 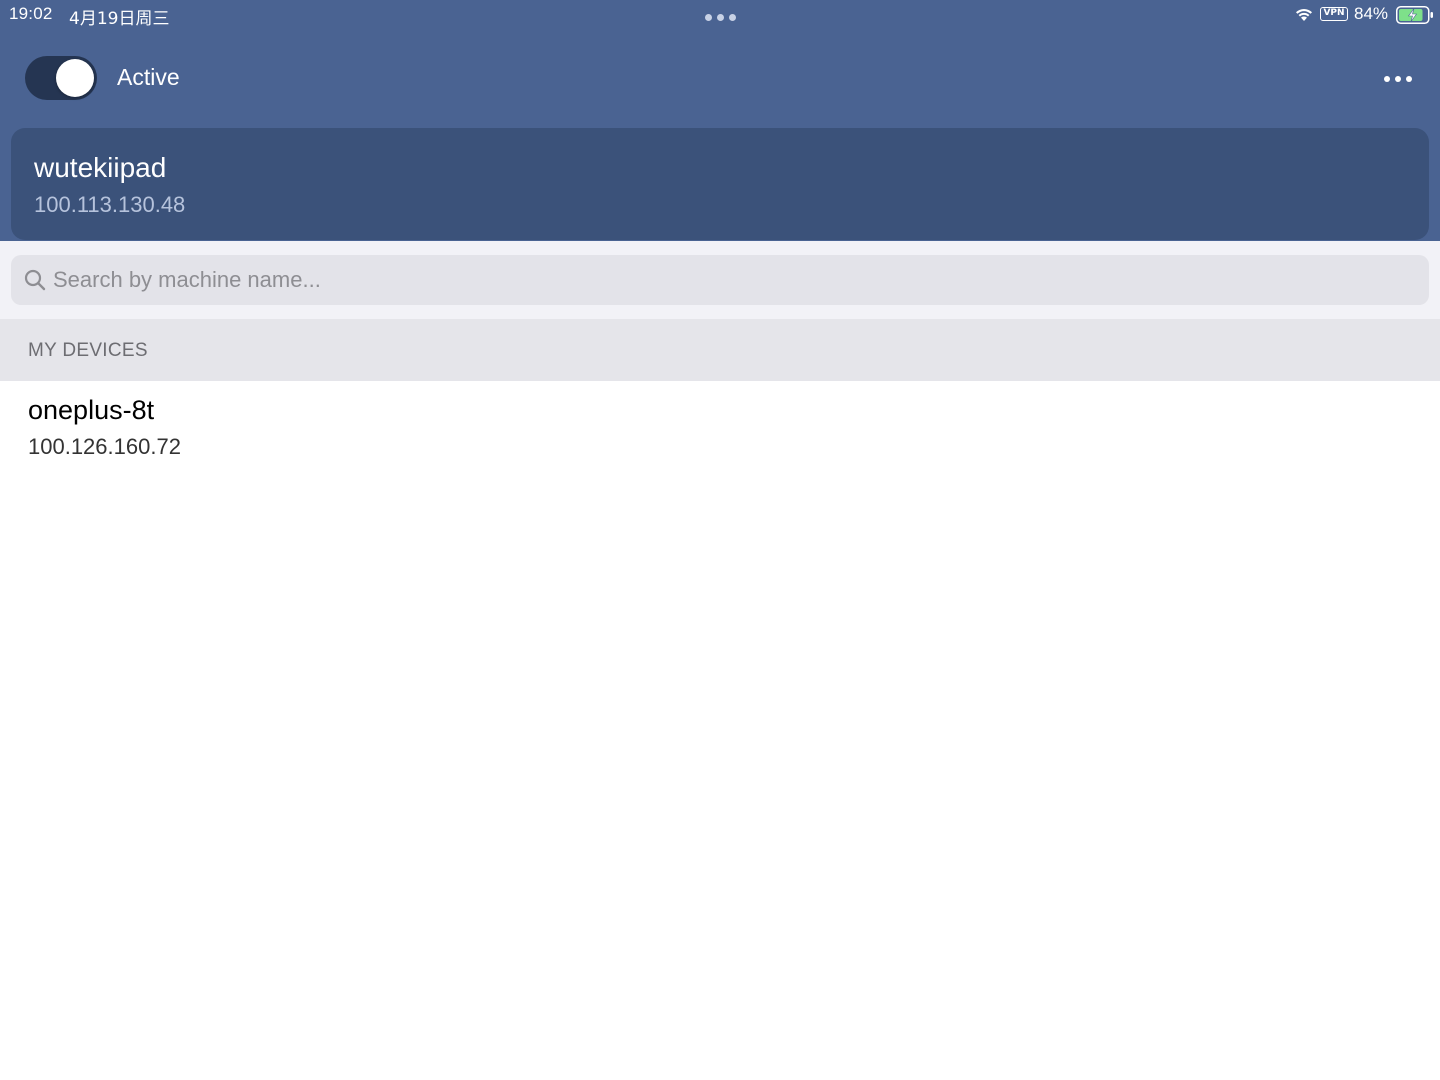 I want to click on this-device-name: wutekiipad, so click(x=100, y=167).